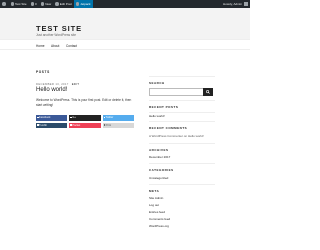 This screenshot has height=250, width=320. What do you see at coordinates (104, 125) in the screenshot?
I see `print-icon` at bounding box center [104, 125].